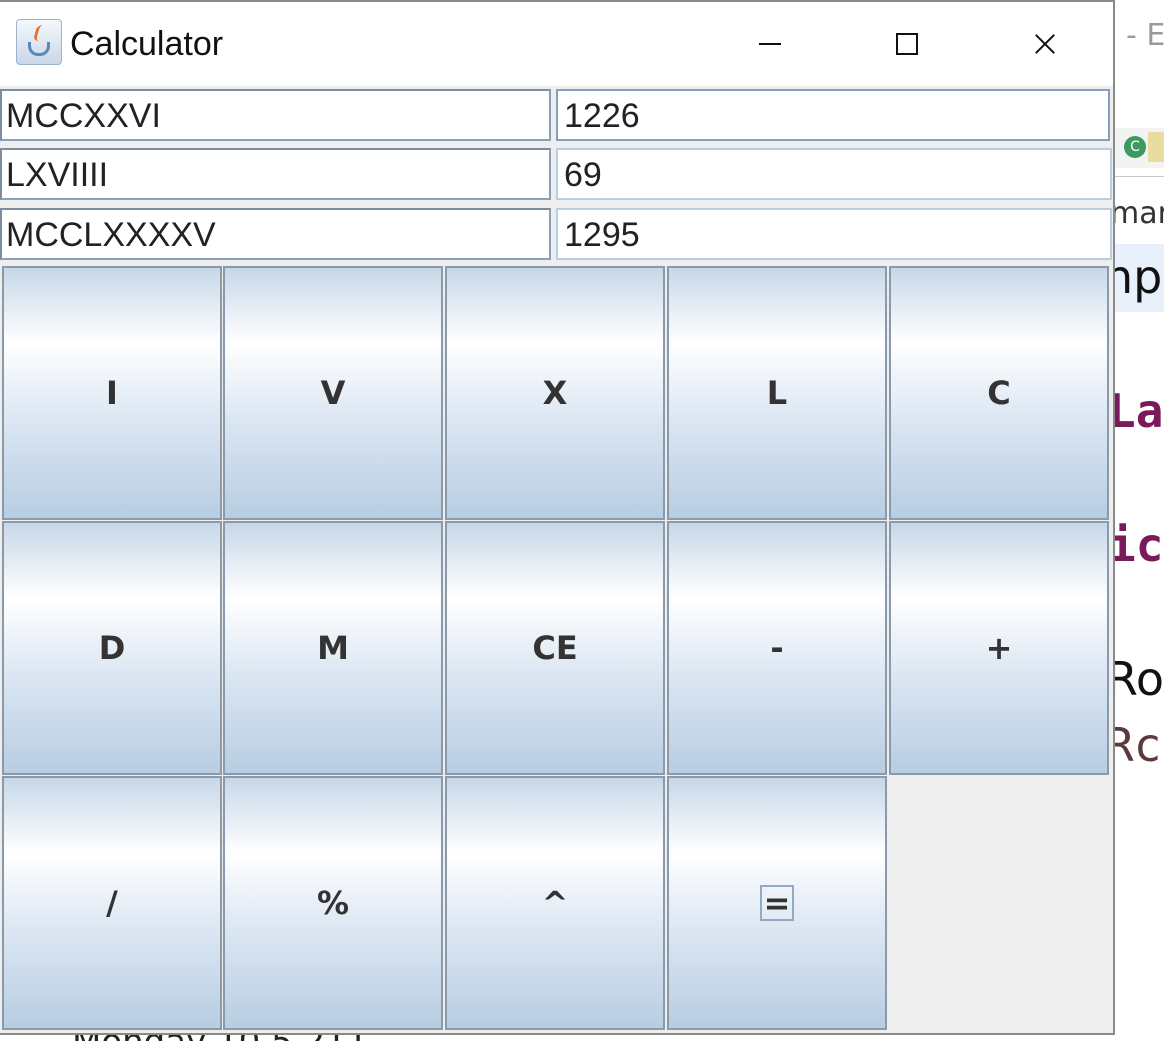 This screenshot has width=1164, height=1041. What do you see at coordinates (1137, 411) in the screenshot?
I see `background-code: La` at bounding box center [1137, 411].